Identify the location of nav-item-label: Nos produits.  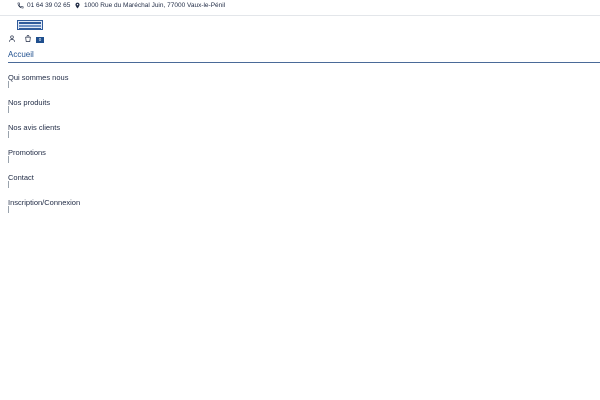
(29, 102).